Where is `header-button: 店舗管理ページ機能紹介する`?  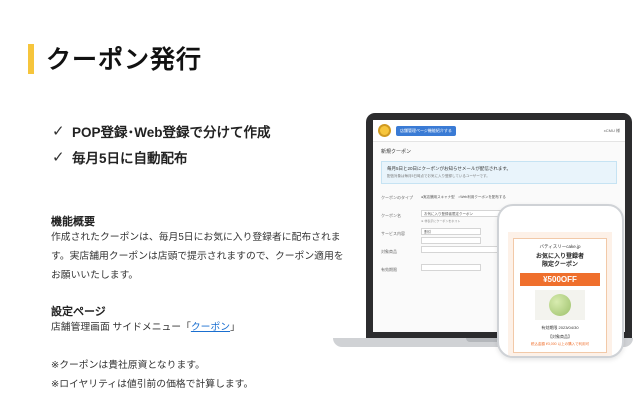 header-button: 店舗管理ページ機能紹介する is located at coordinates (426, 130).